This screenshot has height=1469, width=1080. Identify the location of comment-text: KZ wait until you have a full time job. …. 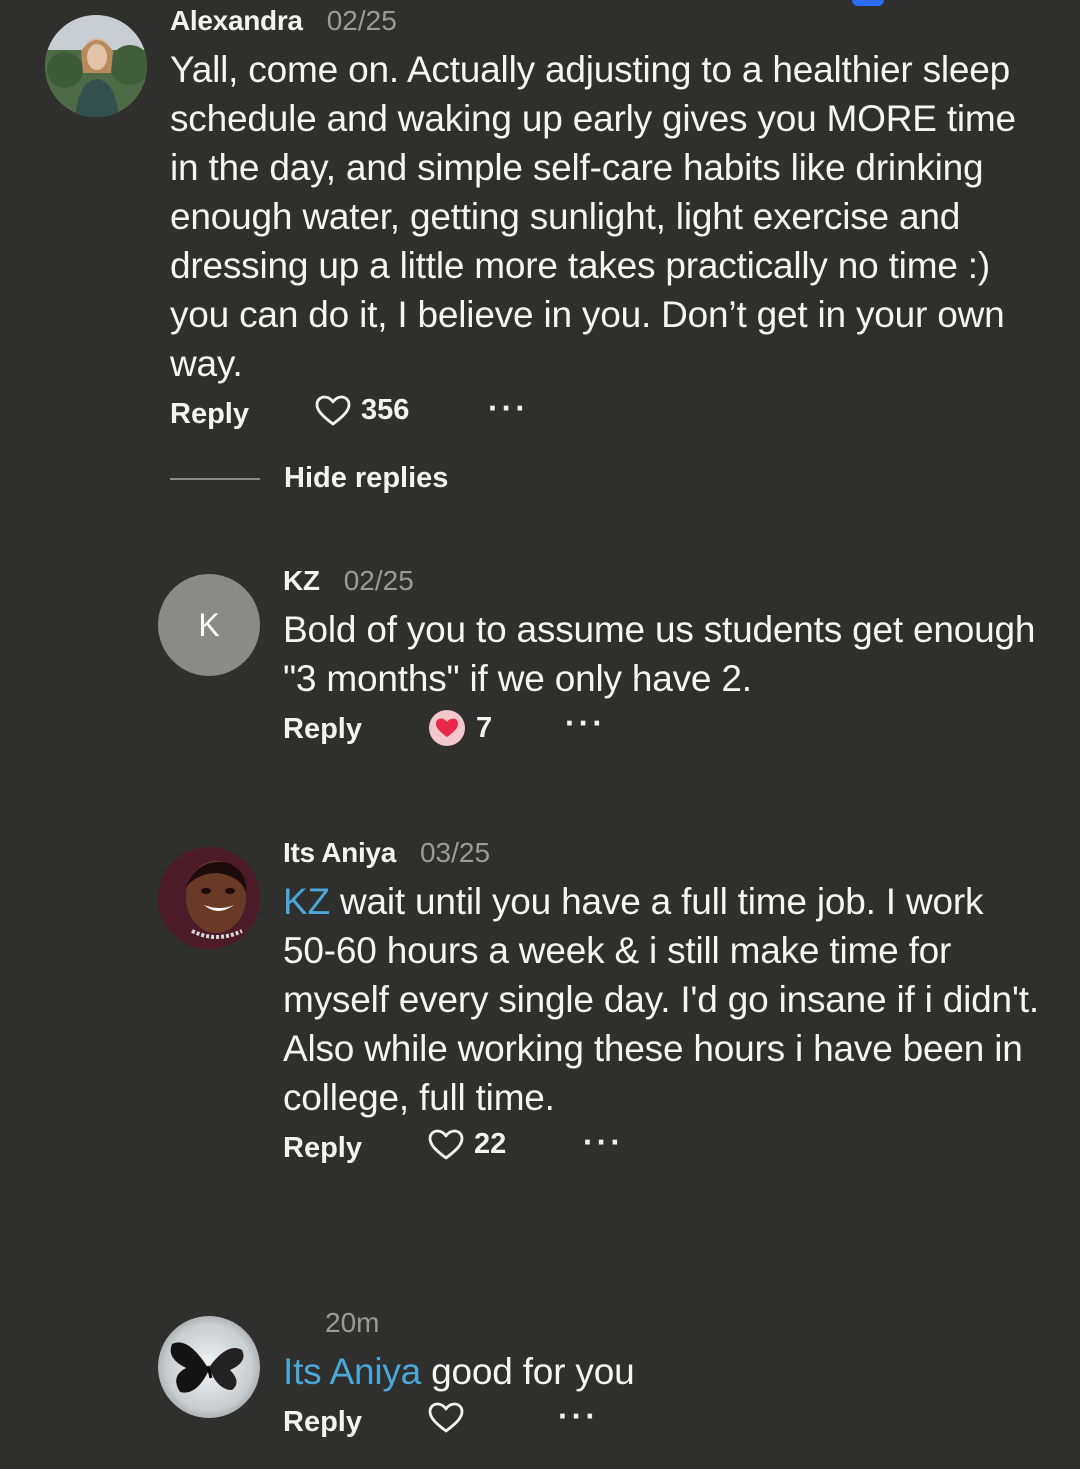
(661, 999).